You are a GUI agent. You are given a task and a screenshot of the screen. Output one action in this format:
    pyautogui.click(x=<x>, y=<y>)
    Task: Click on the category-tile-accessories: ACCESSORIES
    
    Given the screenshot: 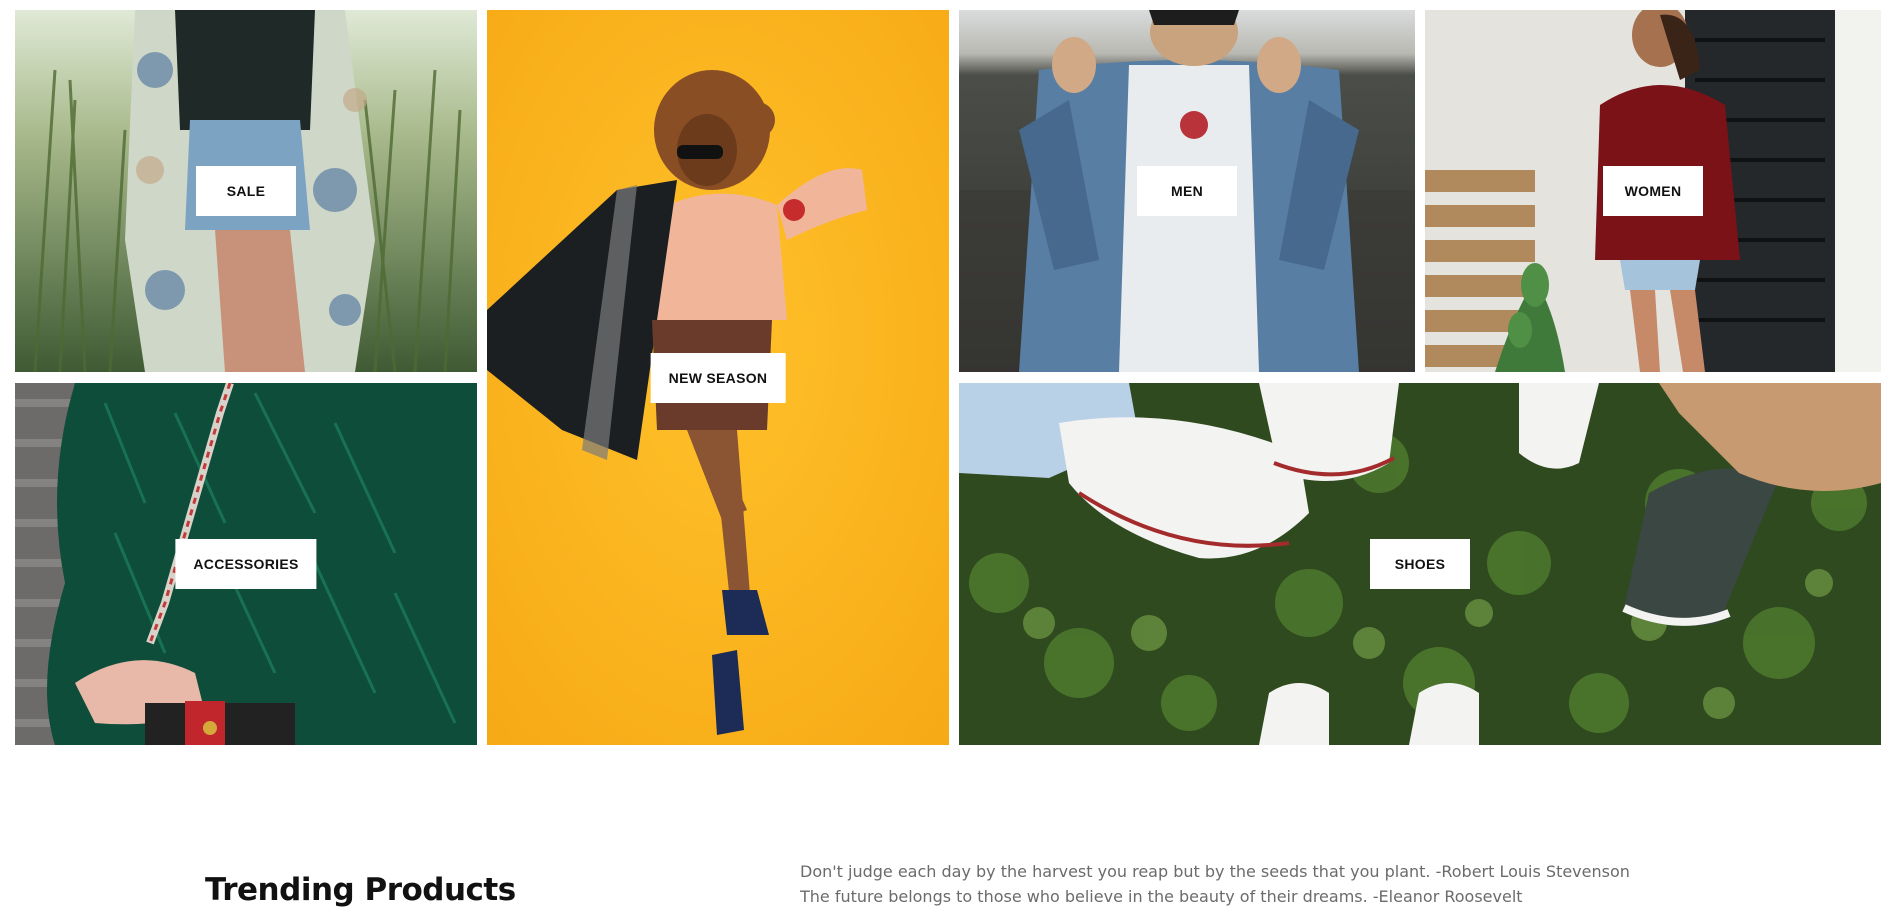 What is the action you would take?
    pyautogui.click(x=246, y=564)
    